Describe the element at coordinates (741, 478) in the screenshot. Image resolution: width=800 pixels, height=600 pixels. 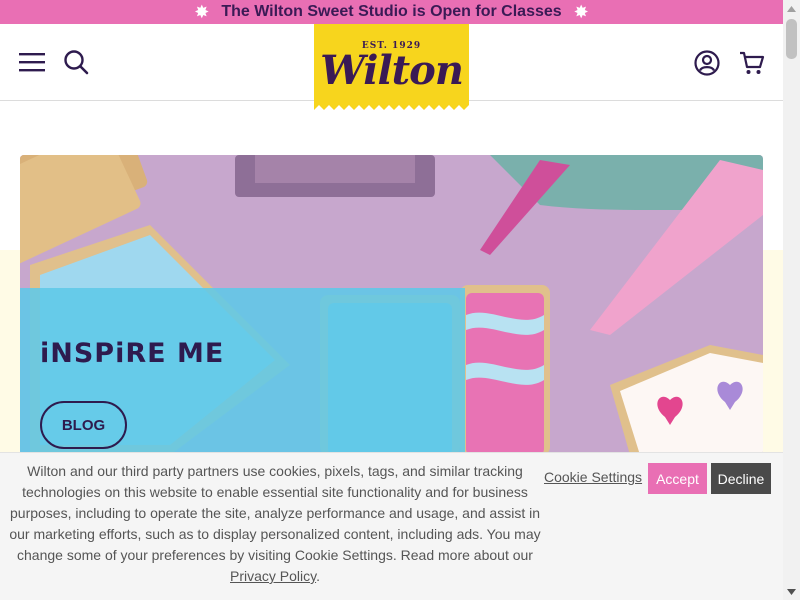
I see `decline-button: Decline` at that location.